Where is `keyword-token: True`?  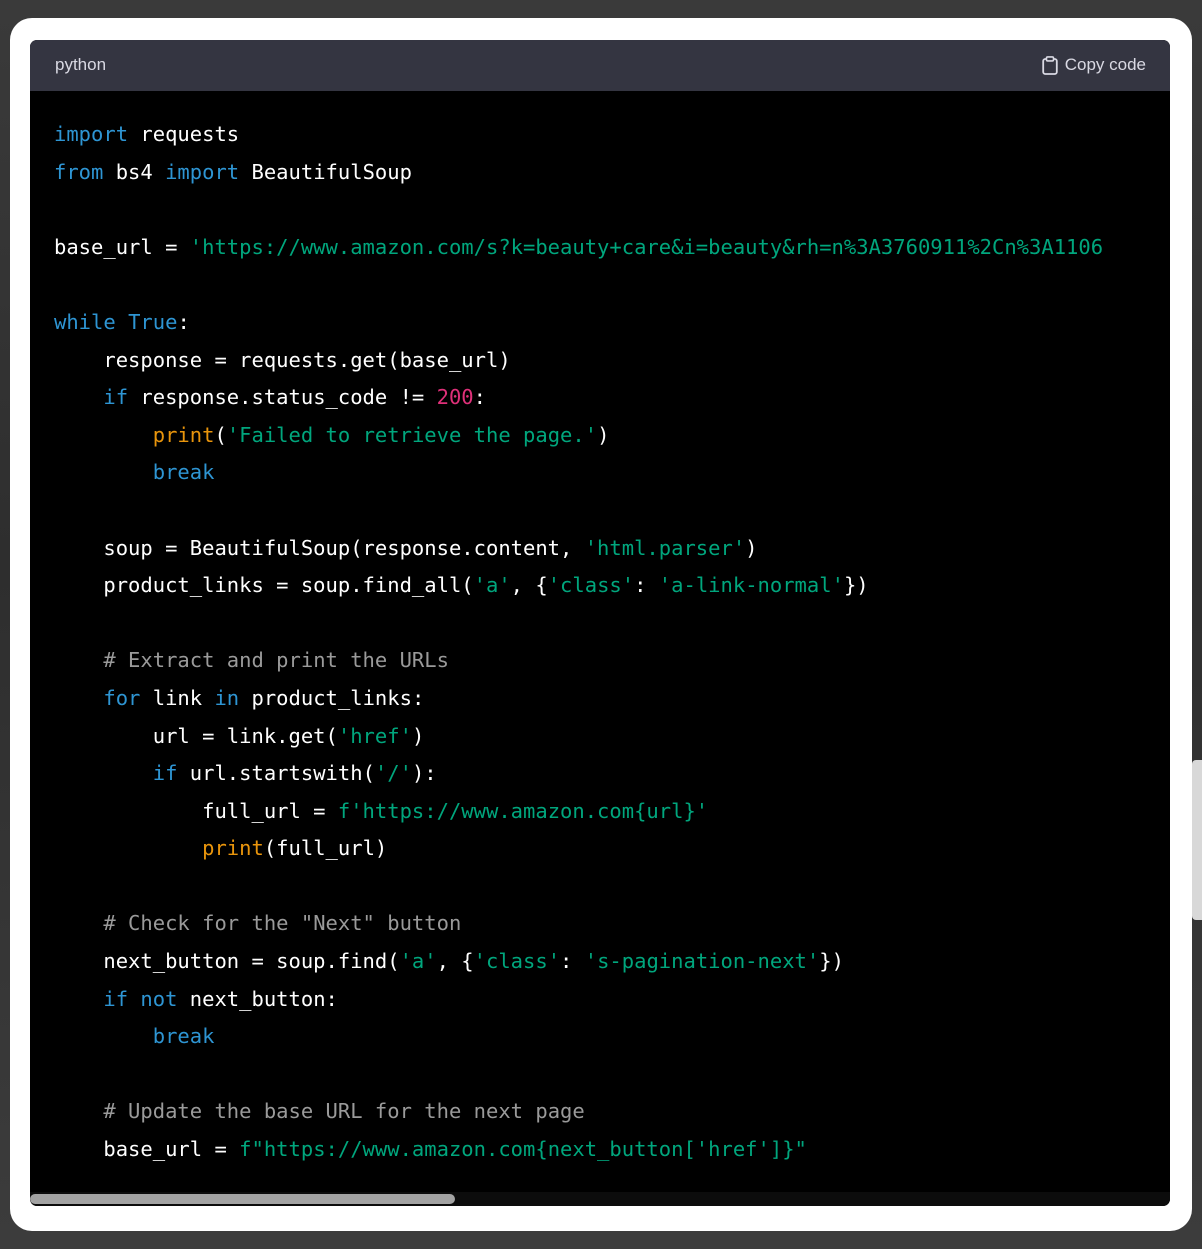
keyword-token: True is located at coordinates (153, 321).